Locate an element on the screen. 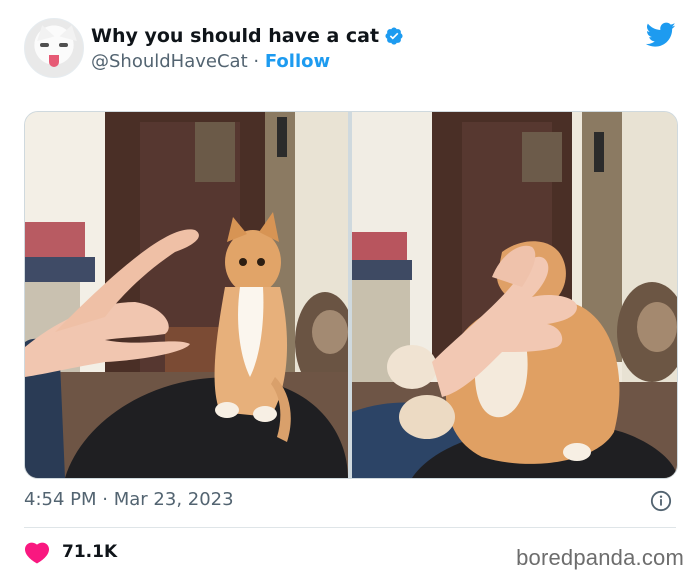 Image resolution: width=700 pixels, height=581 pixels. handle-row: @ShouldHaveCat · Follow is located at coordinates (247, 62).